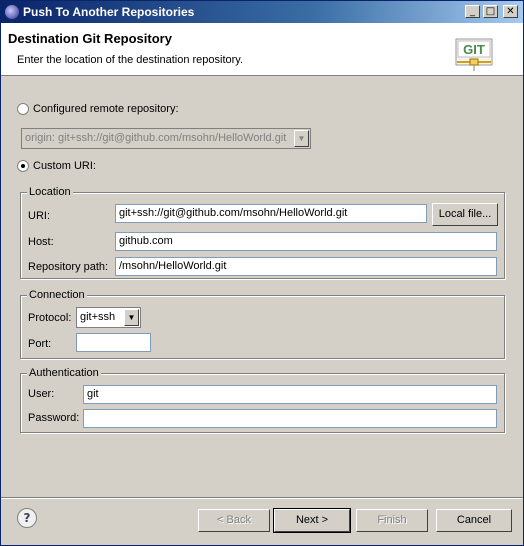 This screenshot has width=524, height=546. What do you see at coordinates (312, 520) in the screenshot?
I see `next-button: Next >` at bounding box center [312, 520].